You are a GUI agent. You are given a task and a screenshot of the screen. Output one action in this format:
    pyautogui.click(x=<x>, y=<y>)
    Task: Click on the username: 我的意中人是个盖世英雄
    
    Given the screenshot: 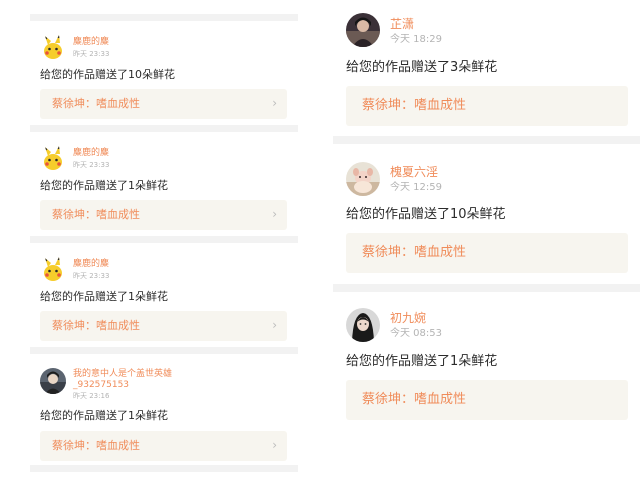 What is the action you would take?
    pyautogui.click(x=122, y=374)
    